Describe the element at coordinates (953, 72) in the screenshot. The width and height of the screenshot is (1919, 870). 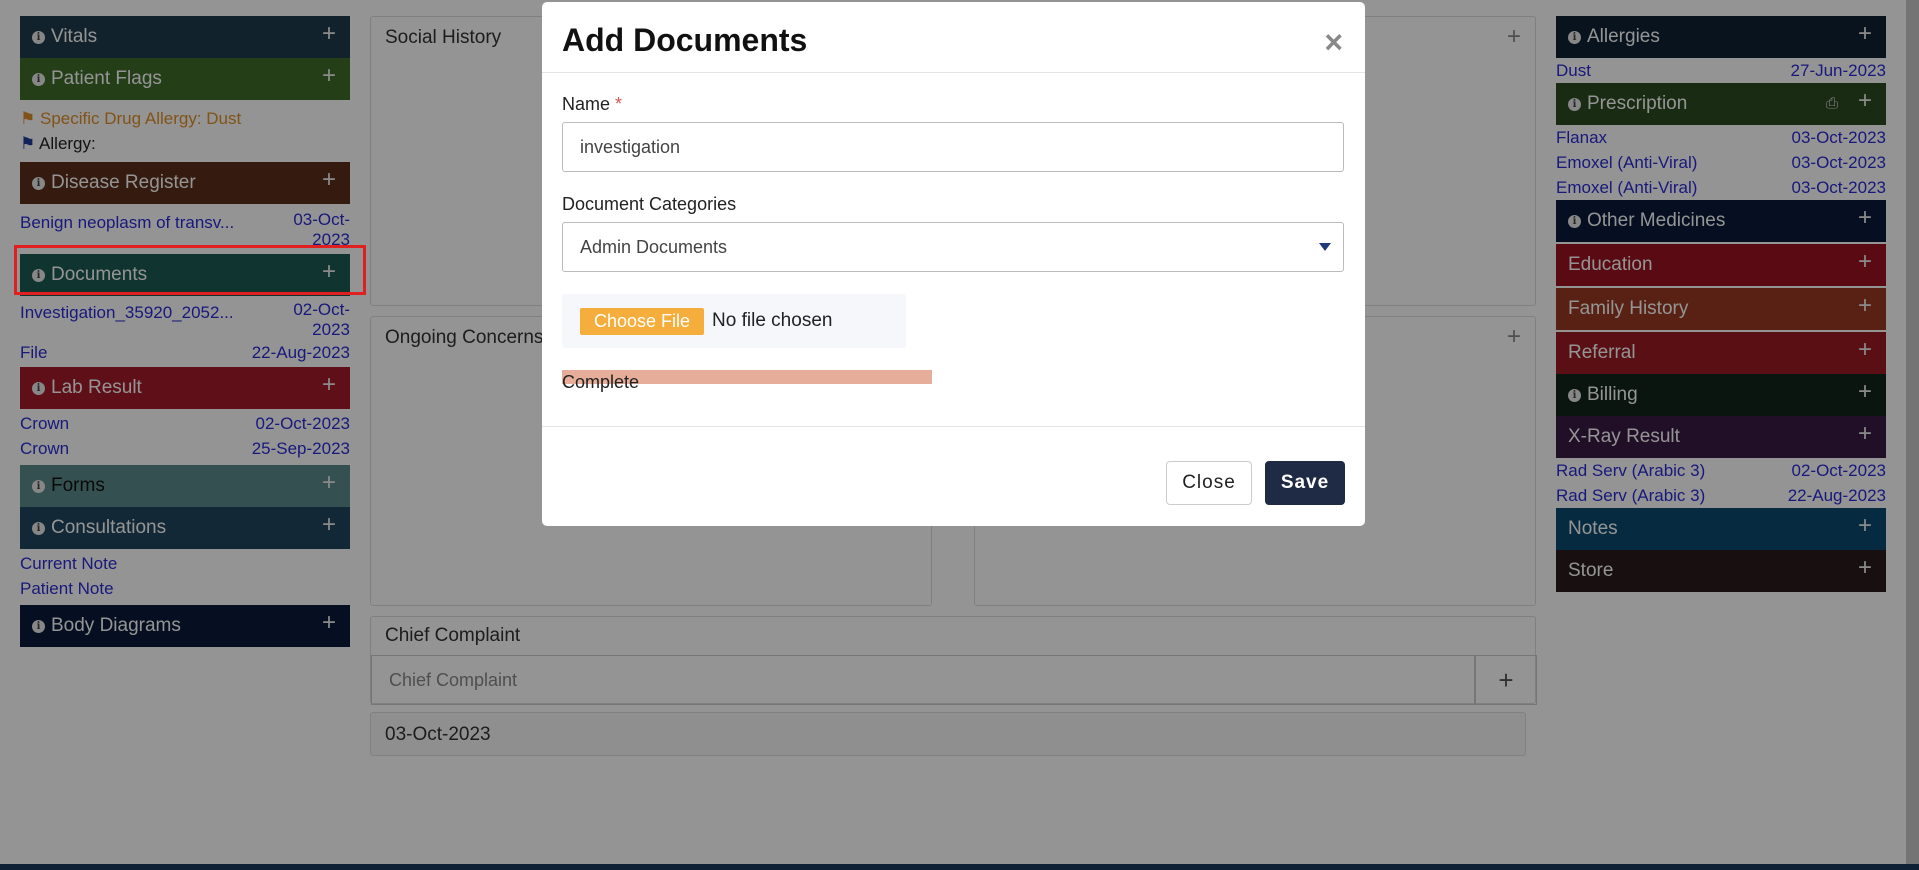
I see `modal-header-divider` at that location.